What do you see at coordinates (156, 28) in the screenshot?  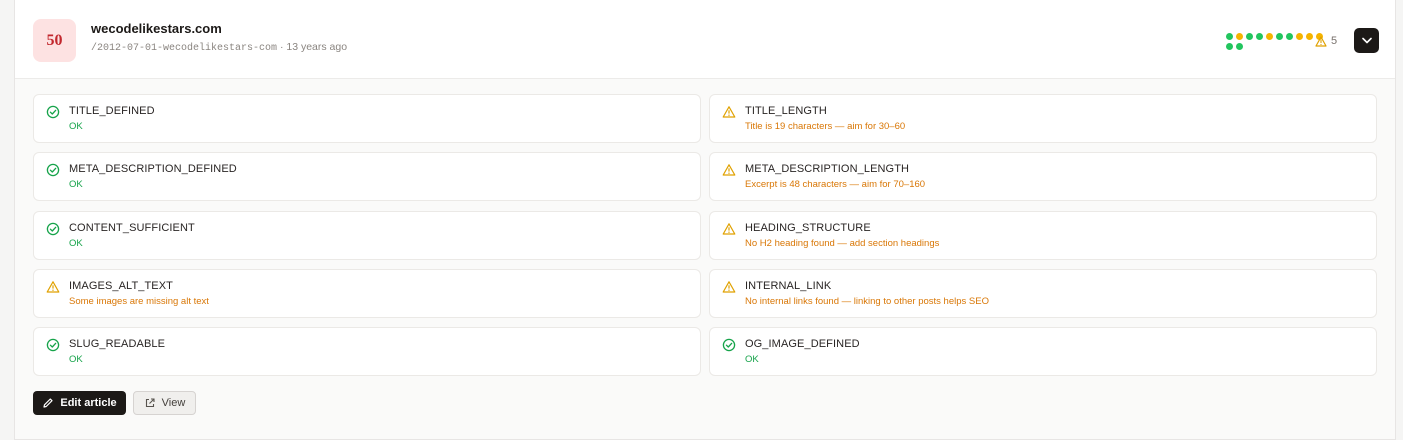 I see `post-title: wecodelikestars.com` at bounding box center [156, 28].